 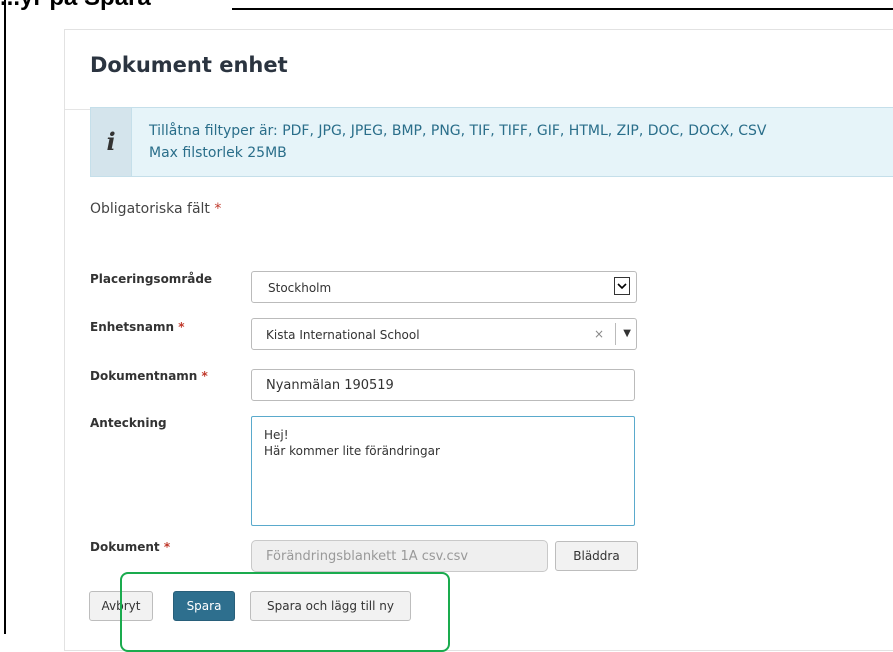 I want to click on cancel-button: Avbryt, so click(x=121, y=606).